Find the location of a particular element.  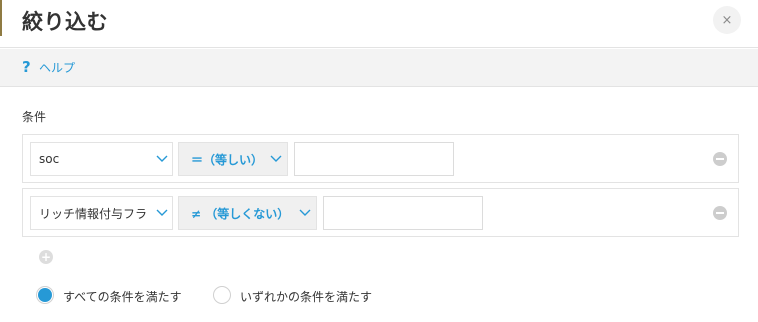

match-any-label: いずれかの条件を満たす is located at coordinates (306, 296).